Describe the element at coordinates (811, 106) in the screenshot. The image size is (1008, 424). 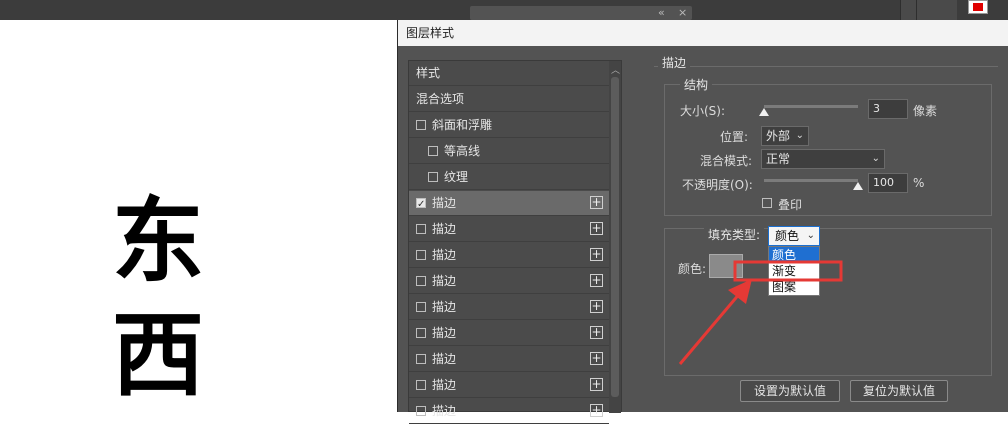
I see `size-slider-track` at that location.